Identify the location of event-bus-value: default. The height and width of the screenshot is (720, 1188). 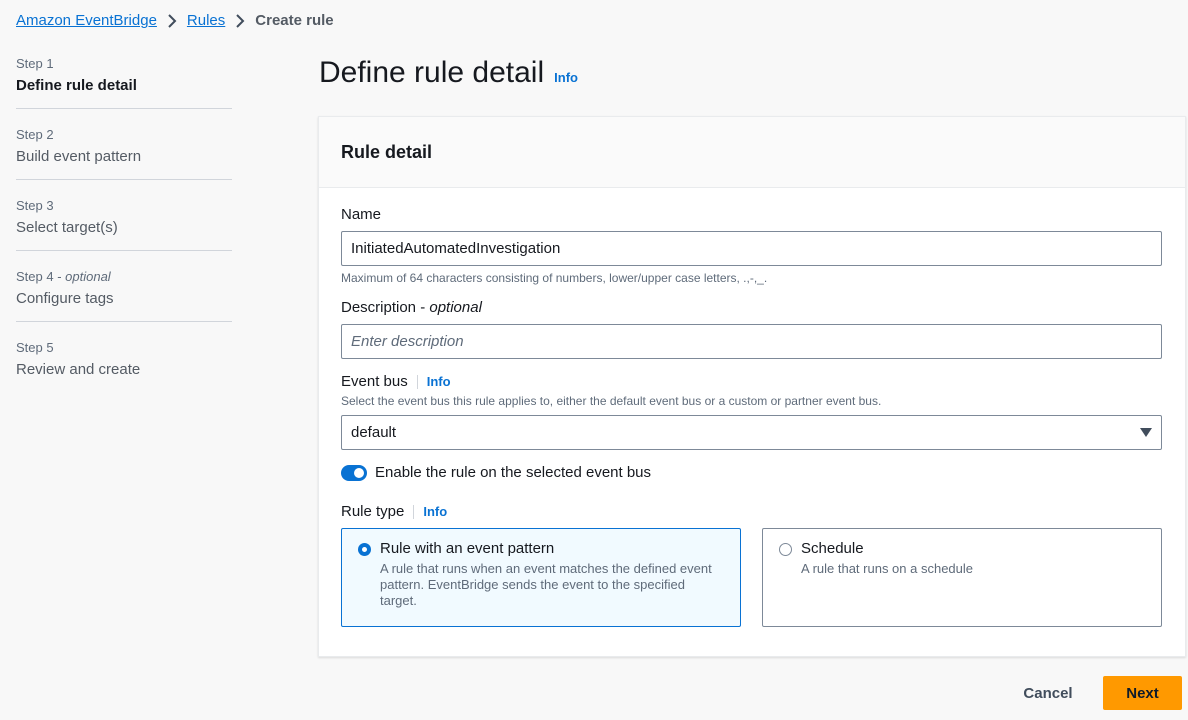
(374, 432).